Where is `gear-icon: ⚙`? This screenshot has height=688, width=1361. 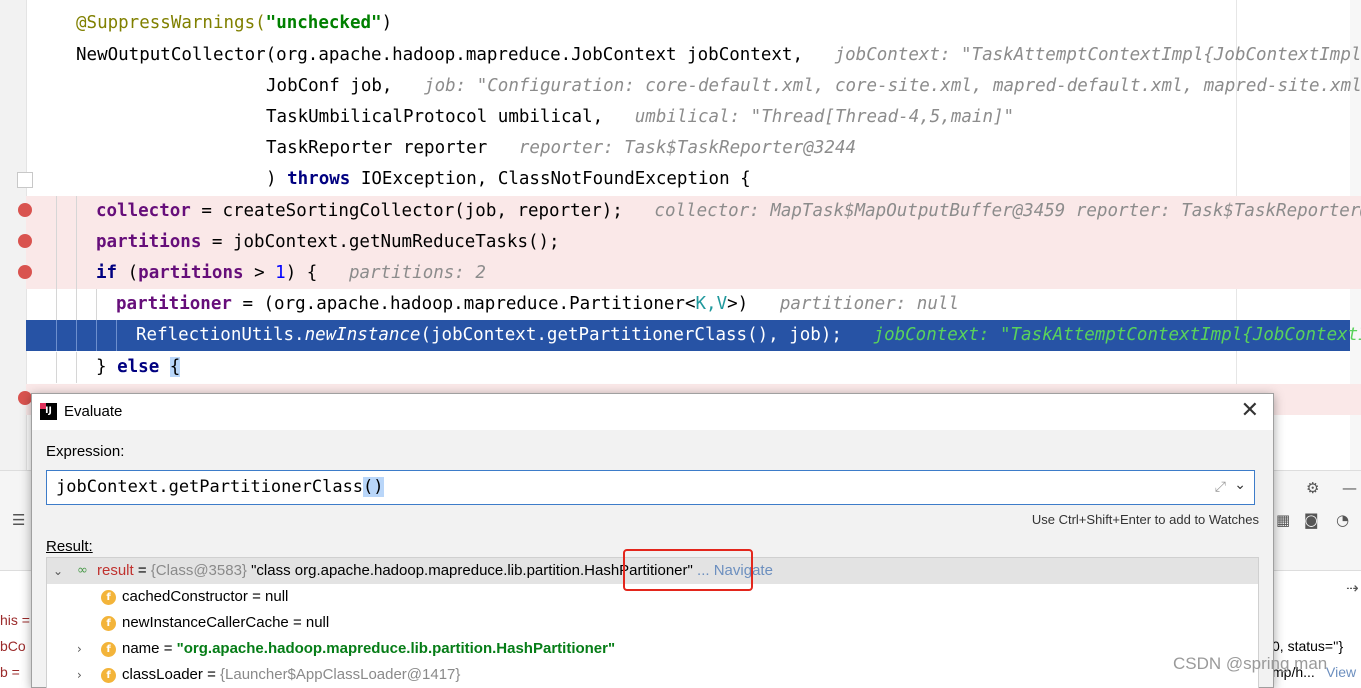
gear-icon: ⚙ is located at coordinates (1312, 488).